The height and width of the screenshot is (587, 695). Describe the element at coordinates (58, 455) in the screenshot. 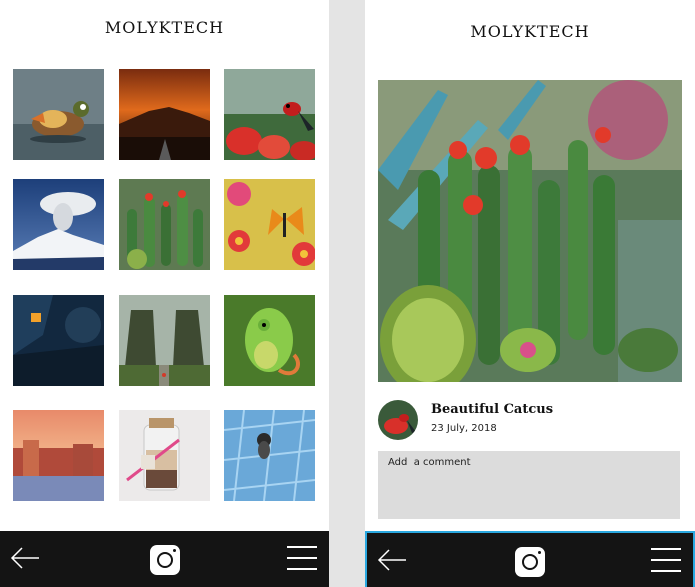

I see `photo-thumbnail-venice` at that location.